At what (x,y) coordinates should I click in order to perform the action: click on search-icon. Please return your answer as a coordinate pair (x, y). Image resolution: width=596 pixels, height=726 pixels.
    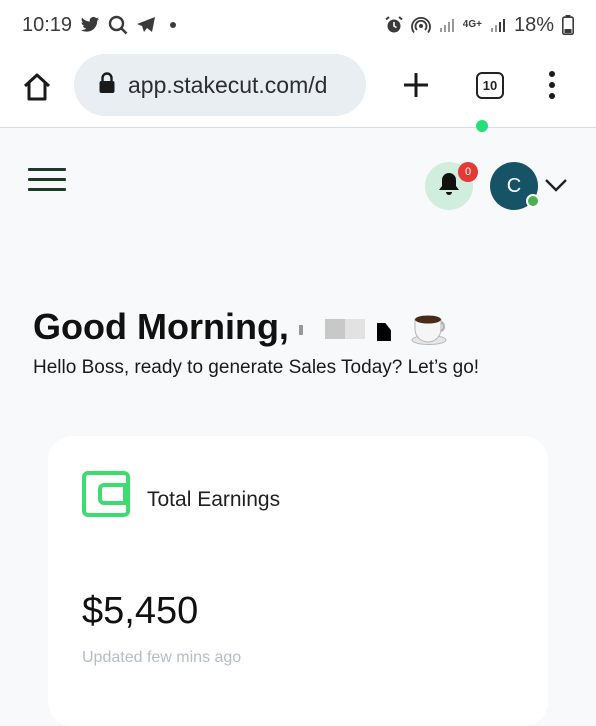
    Looking at the image, I should click on (118, 25).